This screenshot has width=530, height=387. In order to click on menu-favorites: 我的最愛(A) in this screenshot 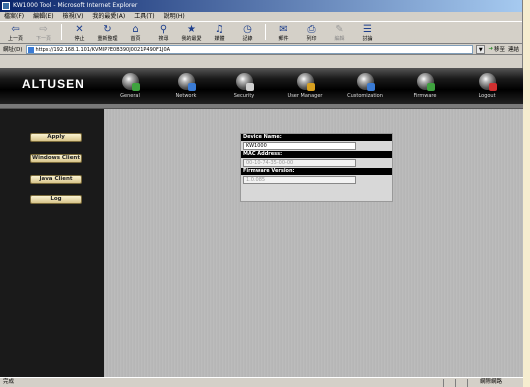, I will do `click(108, 16)`.